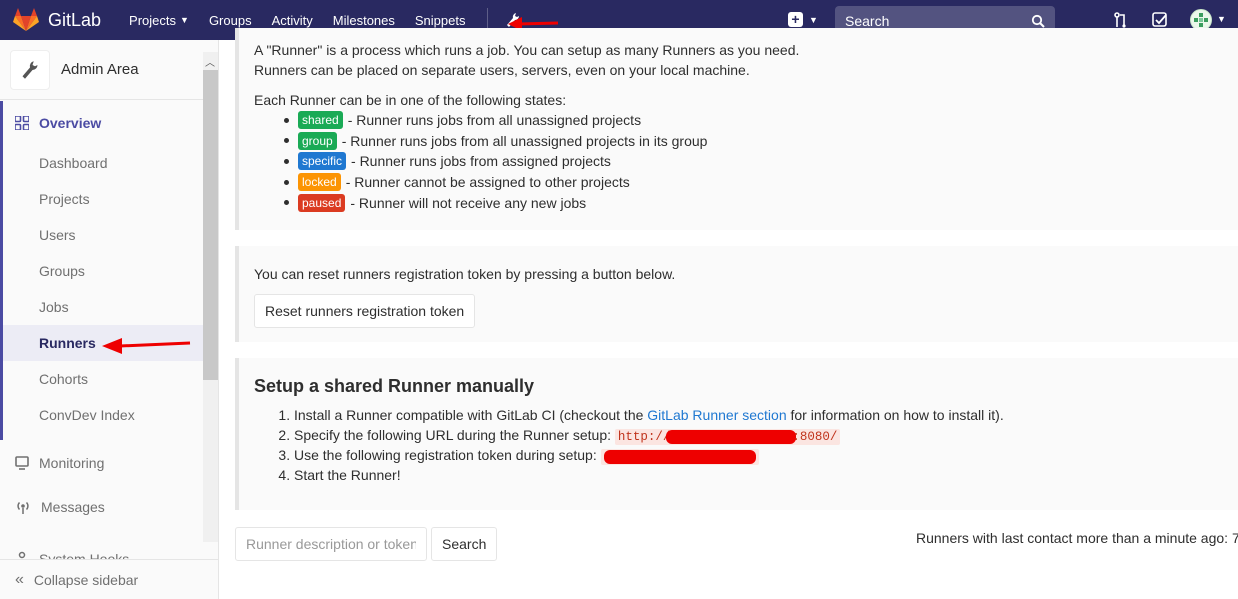 The image size is (1238, 599). Describe the element at coordinates (292, 20) in the screenshot. I see `nav-activity: Activity` at that location.